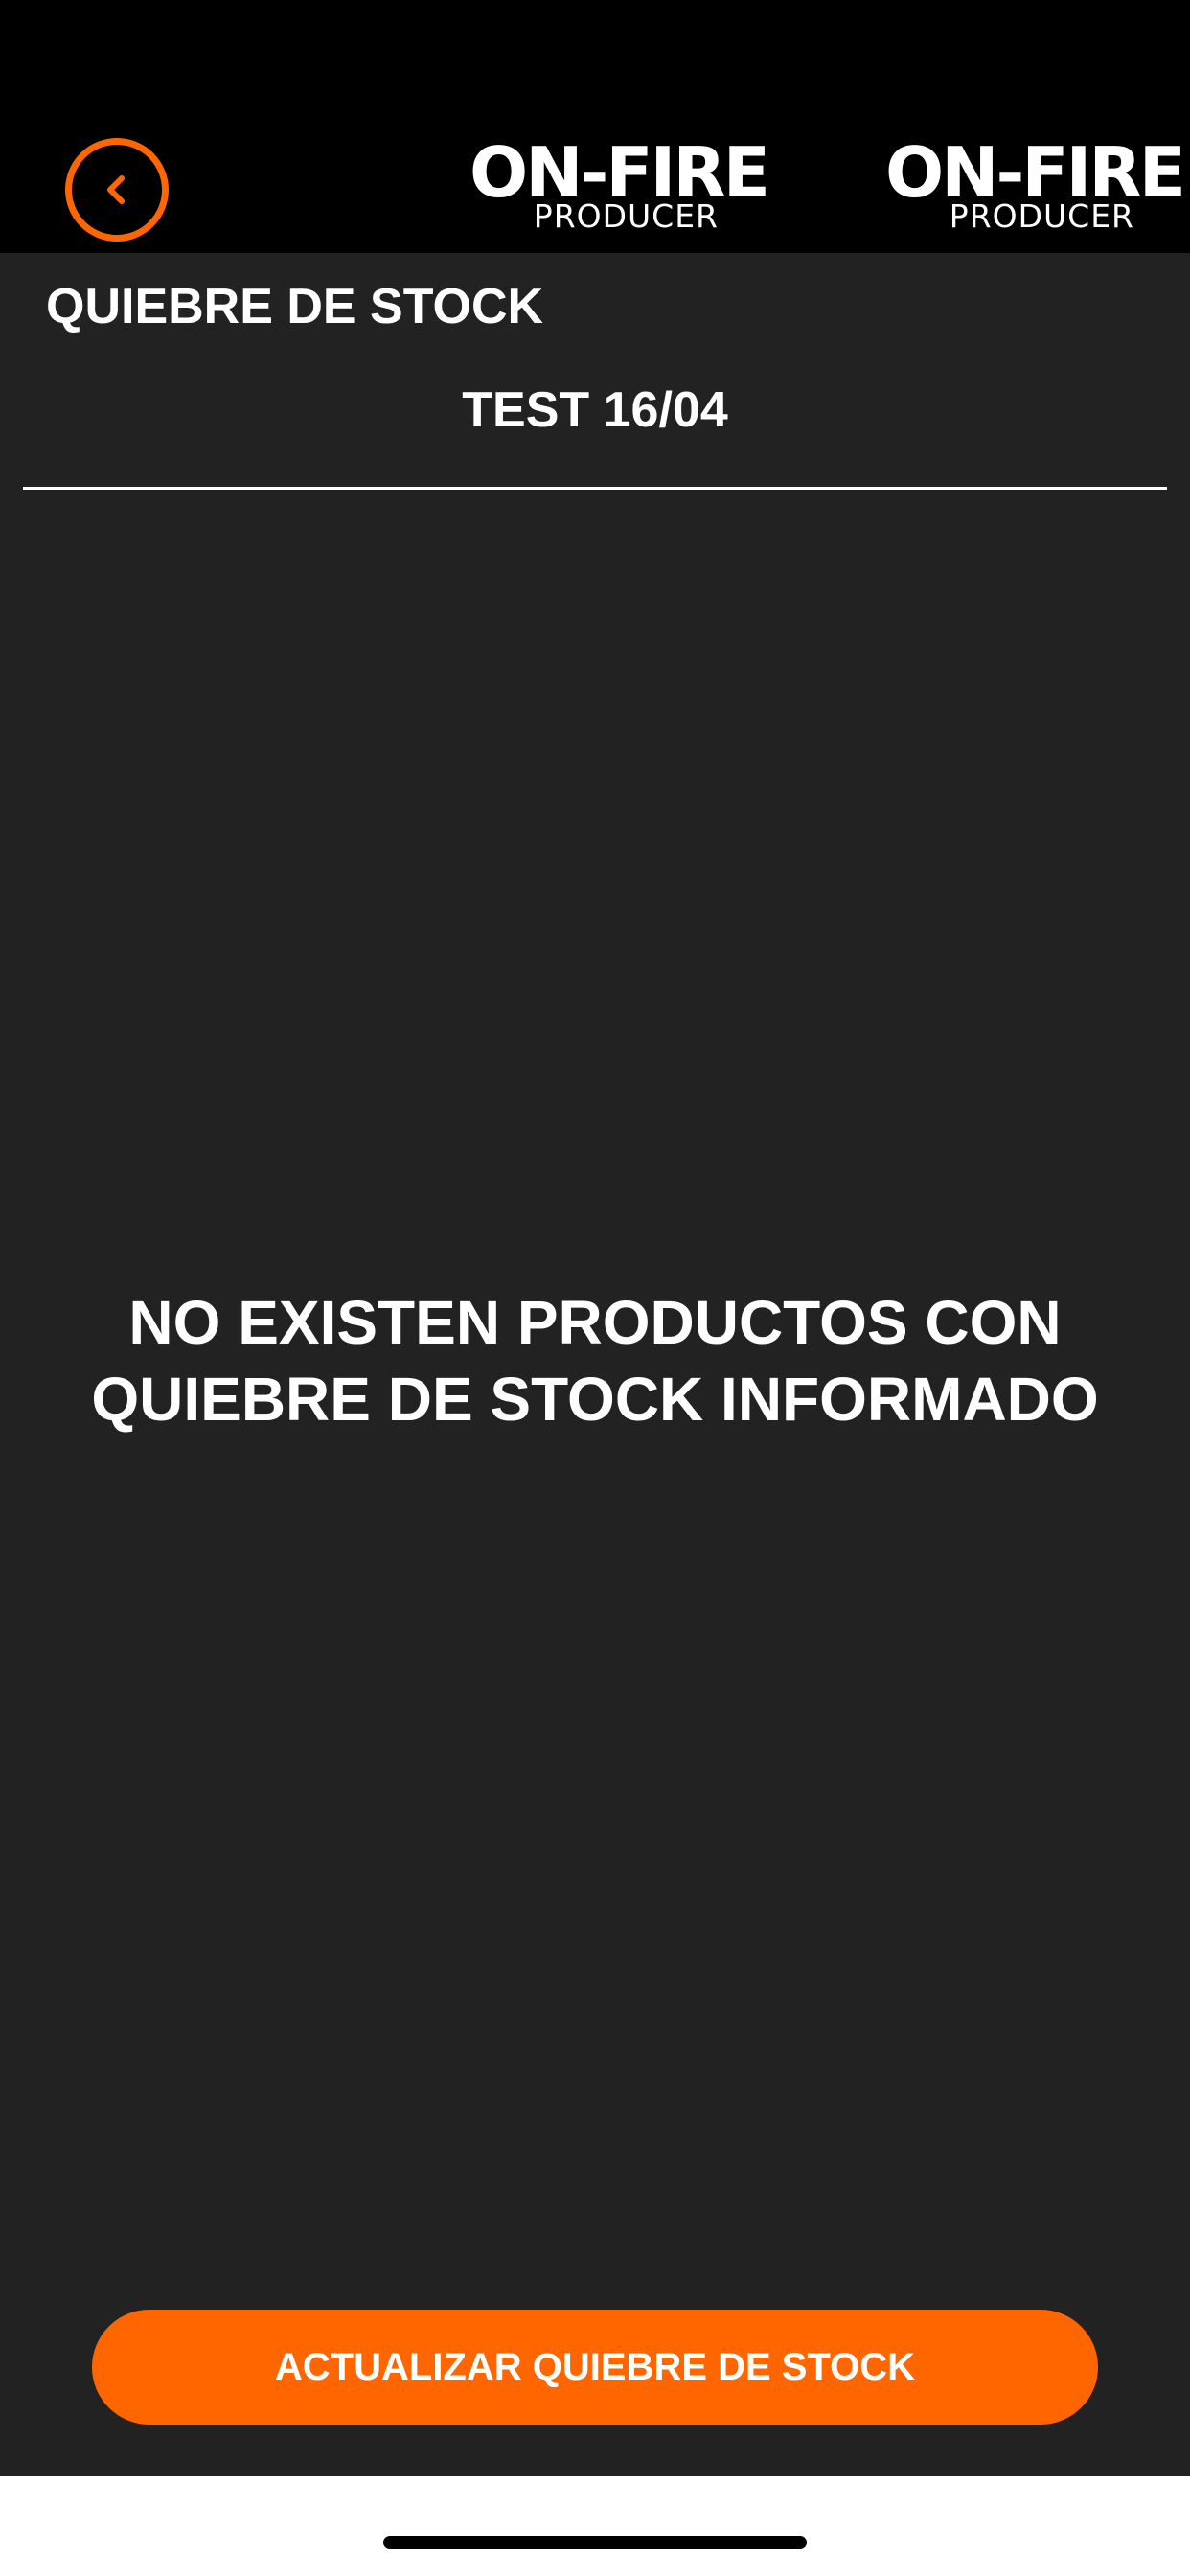 This screenshot has height=2576, width=1190. Describe the element at coordinates (595, 126) in the screenshot. I see `app-header: ON-FIRE PRODUCER ON-FIRE PRODUCER` at that location.